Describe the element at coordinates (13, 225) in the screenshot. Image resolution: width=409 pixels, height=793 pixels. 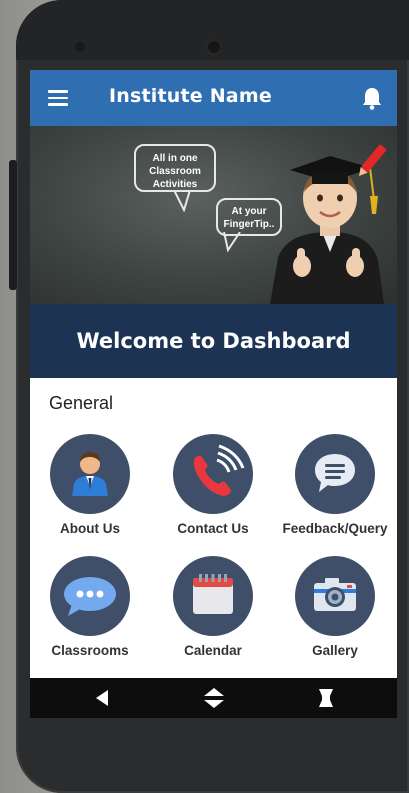
I see `side-button` at that location.